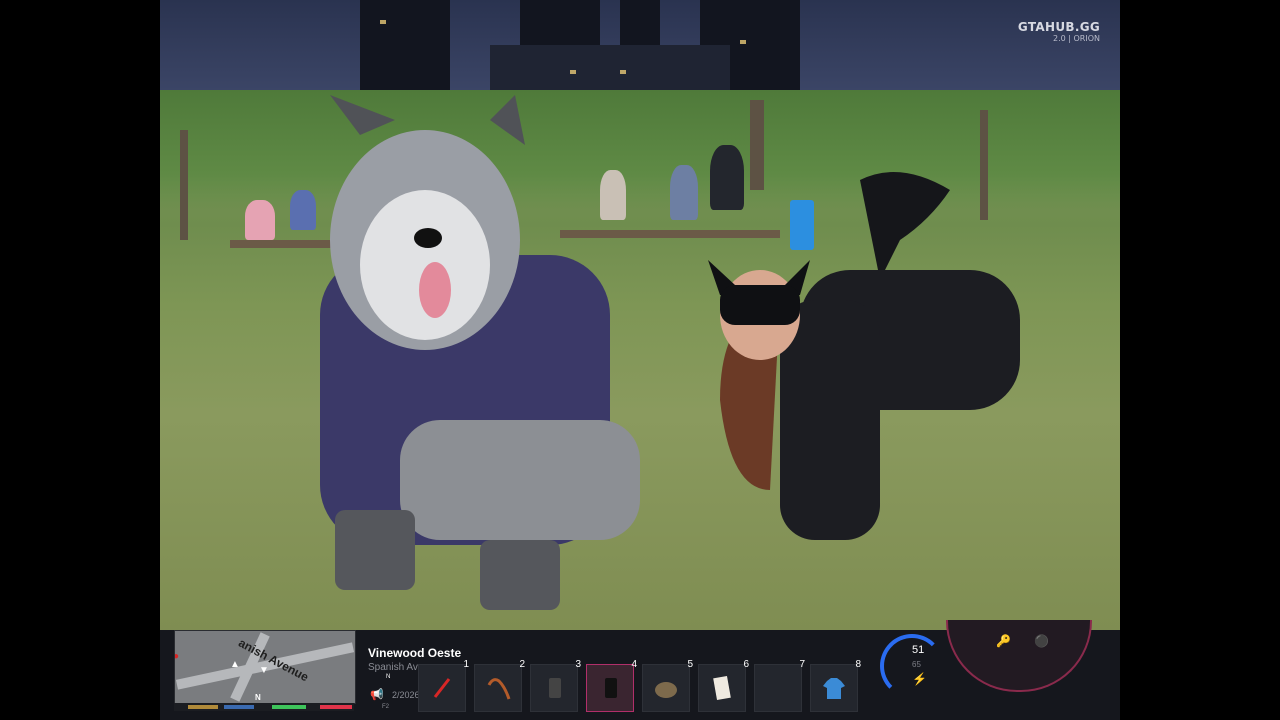  I want to click on gtahub-watermark: GTAHUB.GG 2.0 | ORION, so click(1059, 31).